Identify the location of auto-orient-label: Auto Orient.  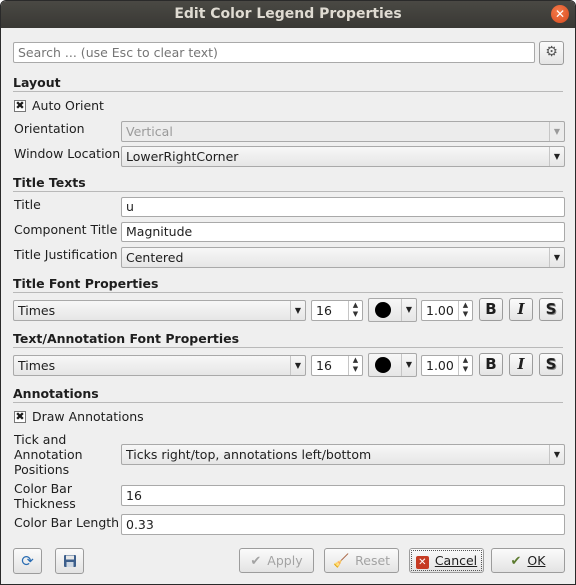
(68, 105).